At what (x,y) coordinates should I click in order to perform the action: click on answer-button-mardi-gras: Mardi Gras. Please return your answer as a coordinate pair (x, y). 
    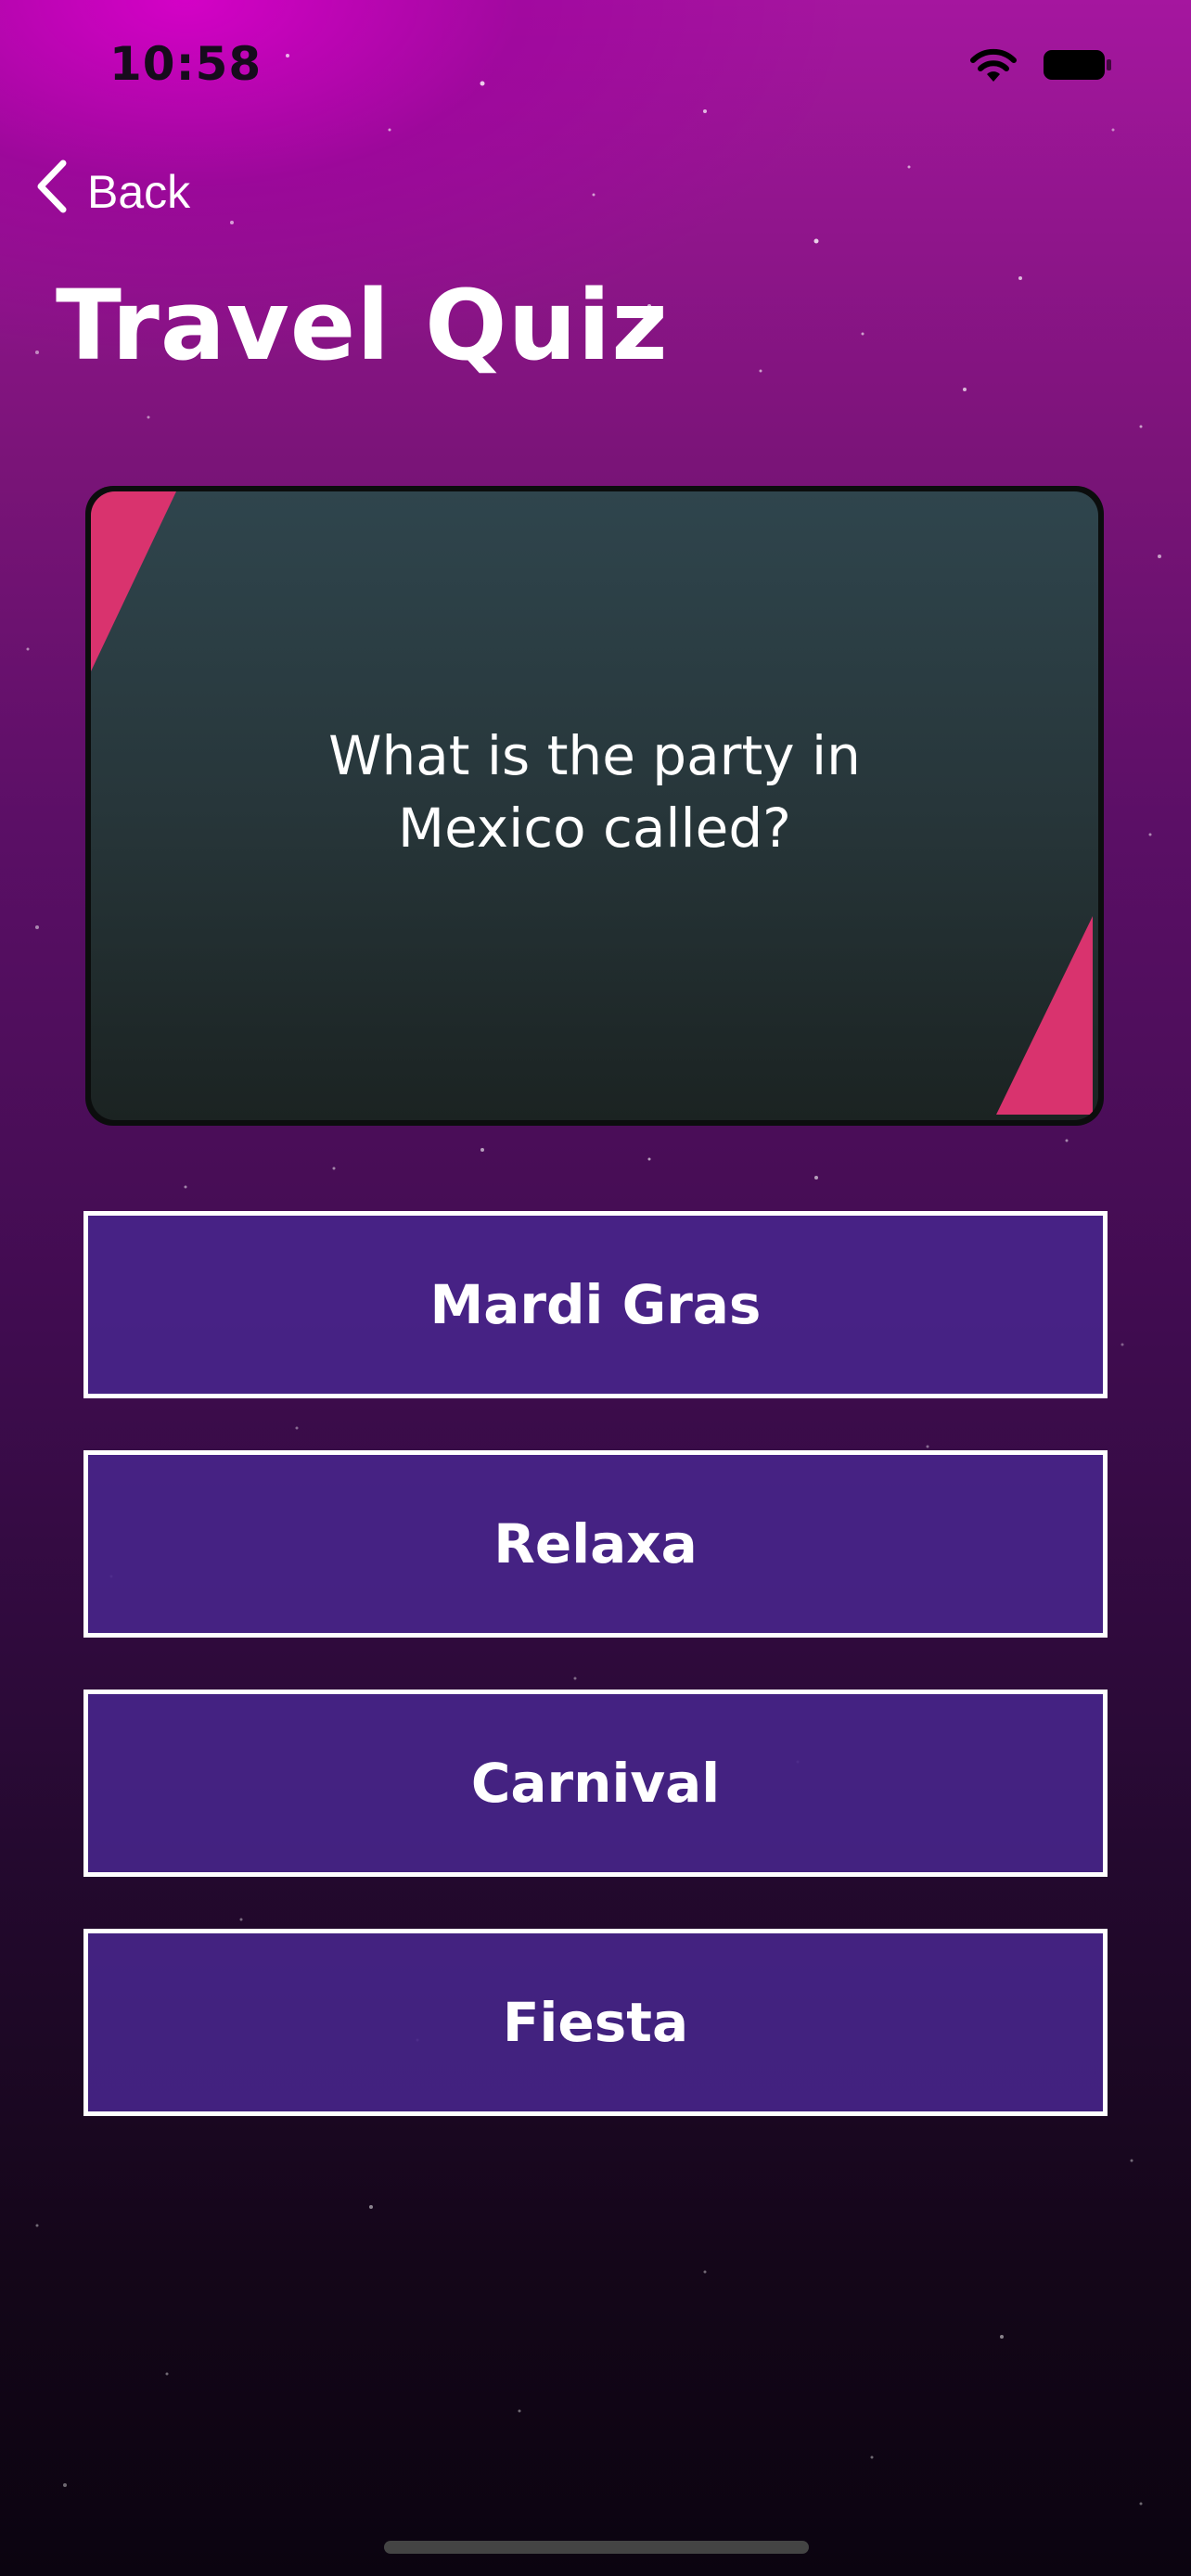
    Looking at the image, I should click on (595, 1304).